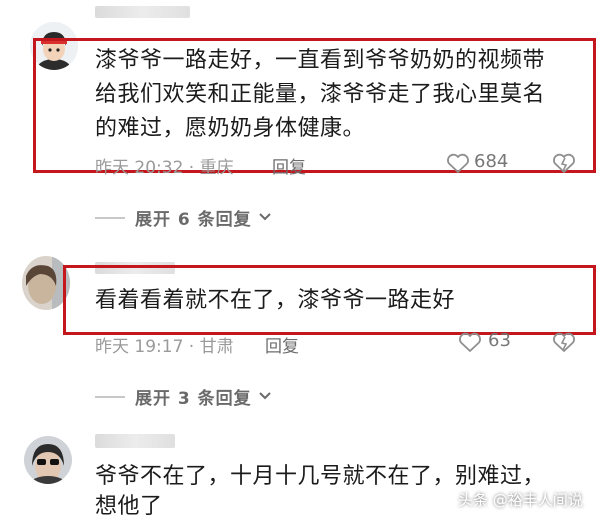 The width and height of the screenshot is (600, 523). Describe the element at coordinates (320, 94) in the screenshot. I see `comment-text-line: 给我们欢笑和正能量，漆爷爷走了我心里莫名` at that location.